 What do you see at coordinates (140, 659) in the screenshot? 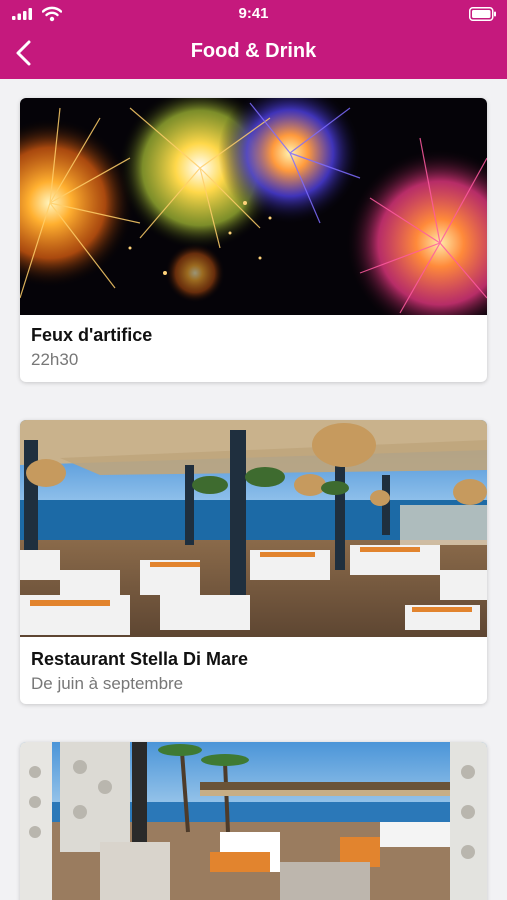
I see `card-title: Restaurant Stella Di Mare` at bounding box center [140, 659].